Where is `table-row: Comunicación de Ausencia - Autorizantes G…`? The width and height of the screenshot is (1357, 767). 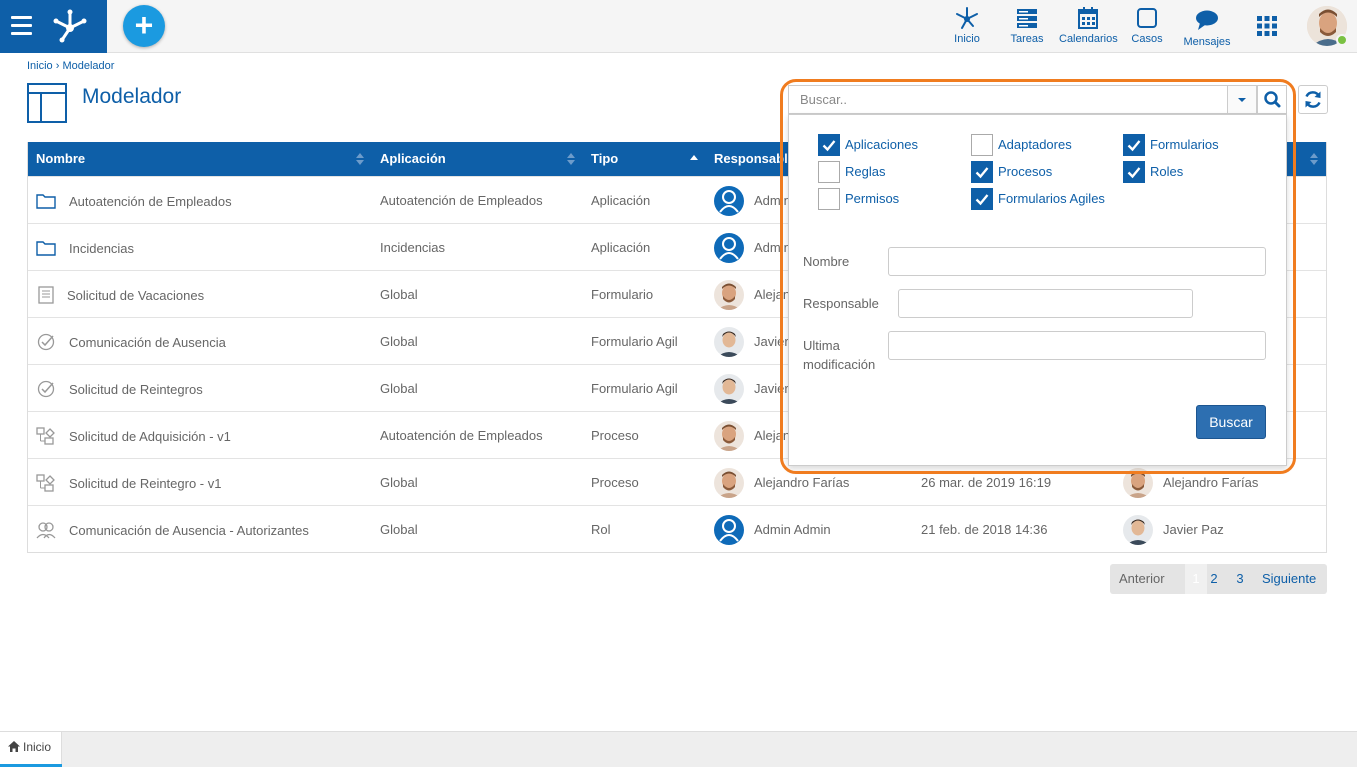
table-row: Comunicación de Ausencia - Autorizantes G… is located at coordinates (677, 528).